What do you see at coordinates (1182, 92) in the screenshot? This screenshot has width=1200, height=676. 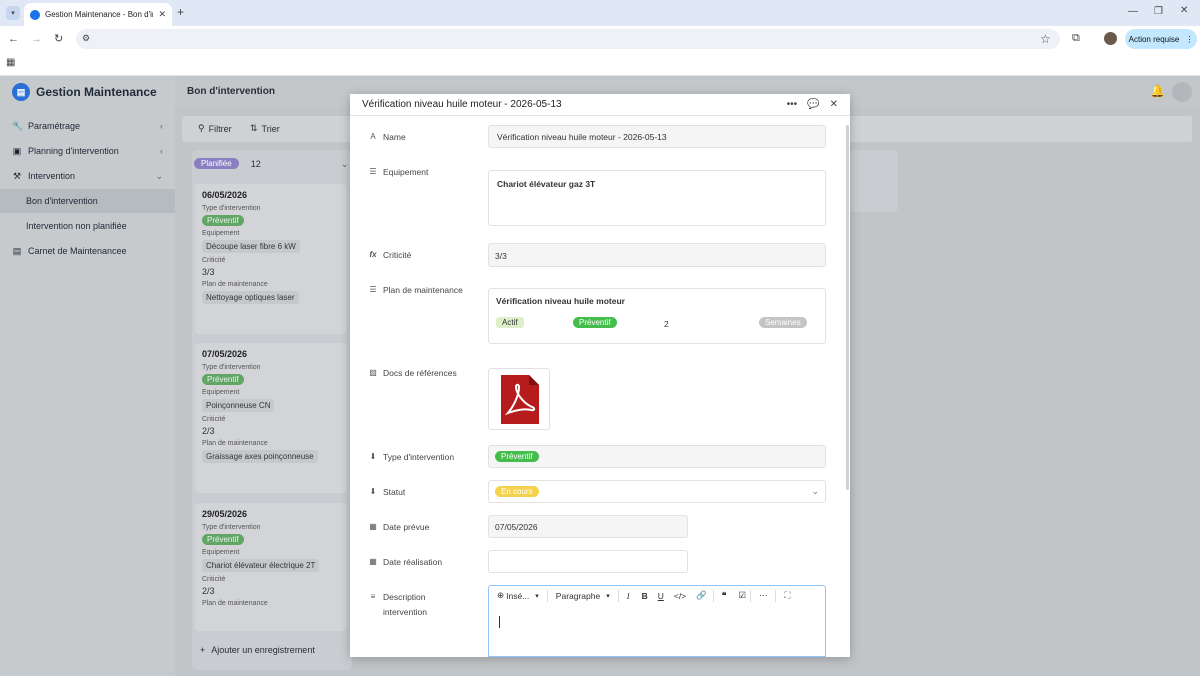 I see `avatar` at bounding box center [1182, 92].